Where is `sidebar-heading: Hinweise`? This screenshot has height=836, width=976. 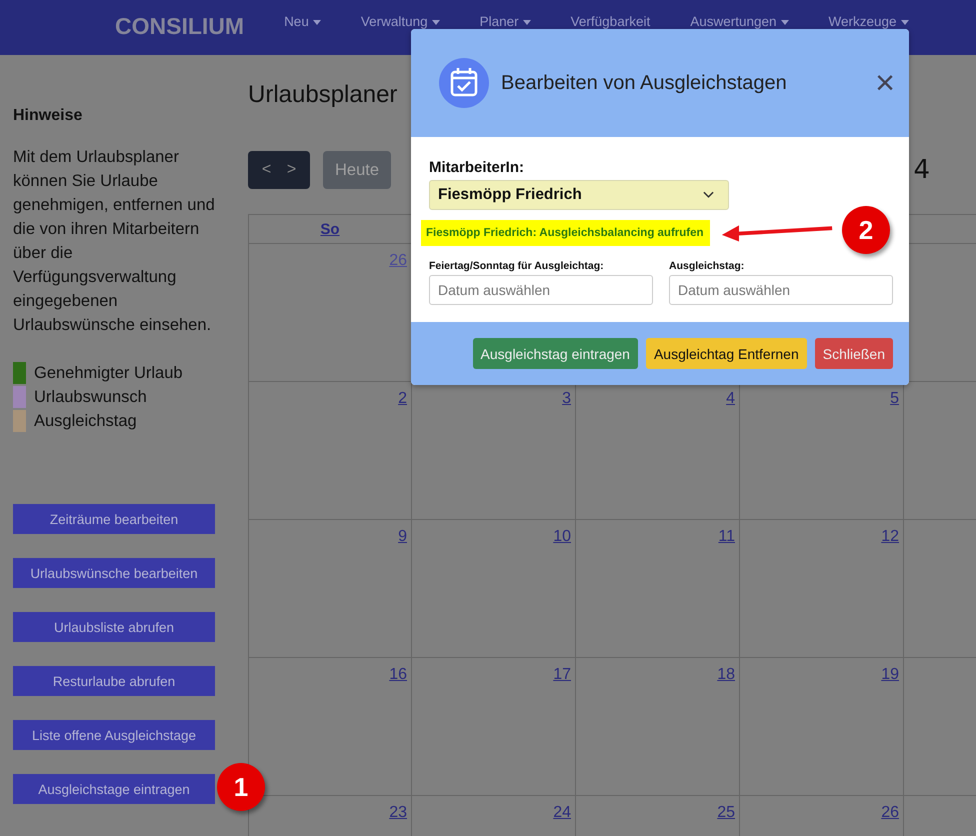
sidebar-heading: Hinweise is located at coordinates (48, 116).